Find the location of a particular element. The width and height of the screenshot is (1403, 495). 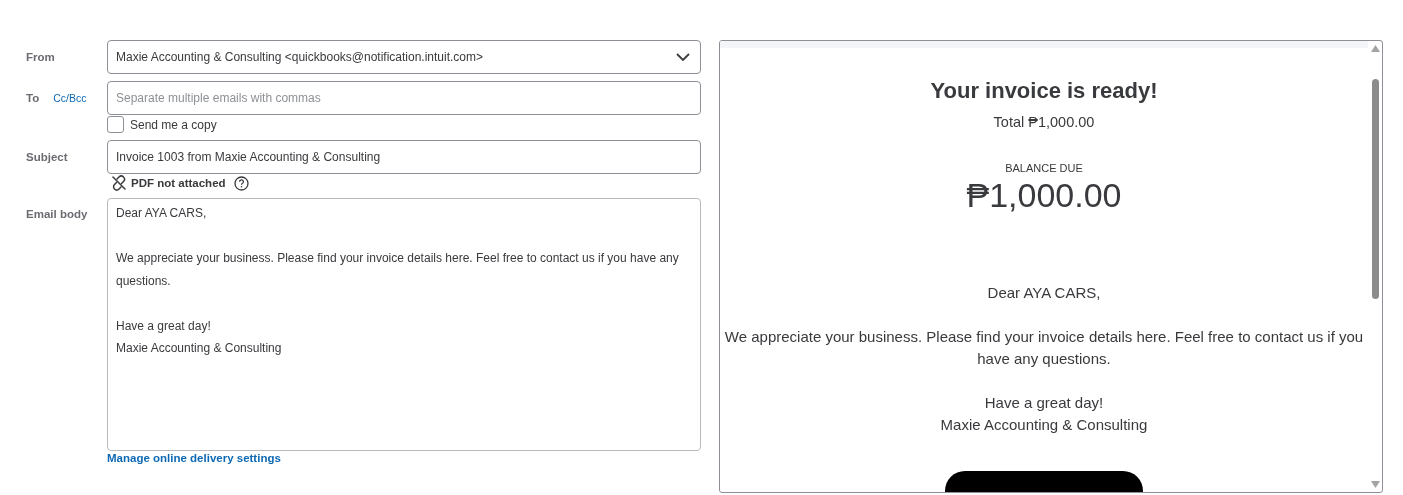

email-body-text: Maxie Accounting & Consulting is located at coordinates (199, 348).